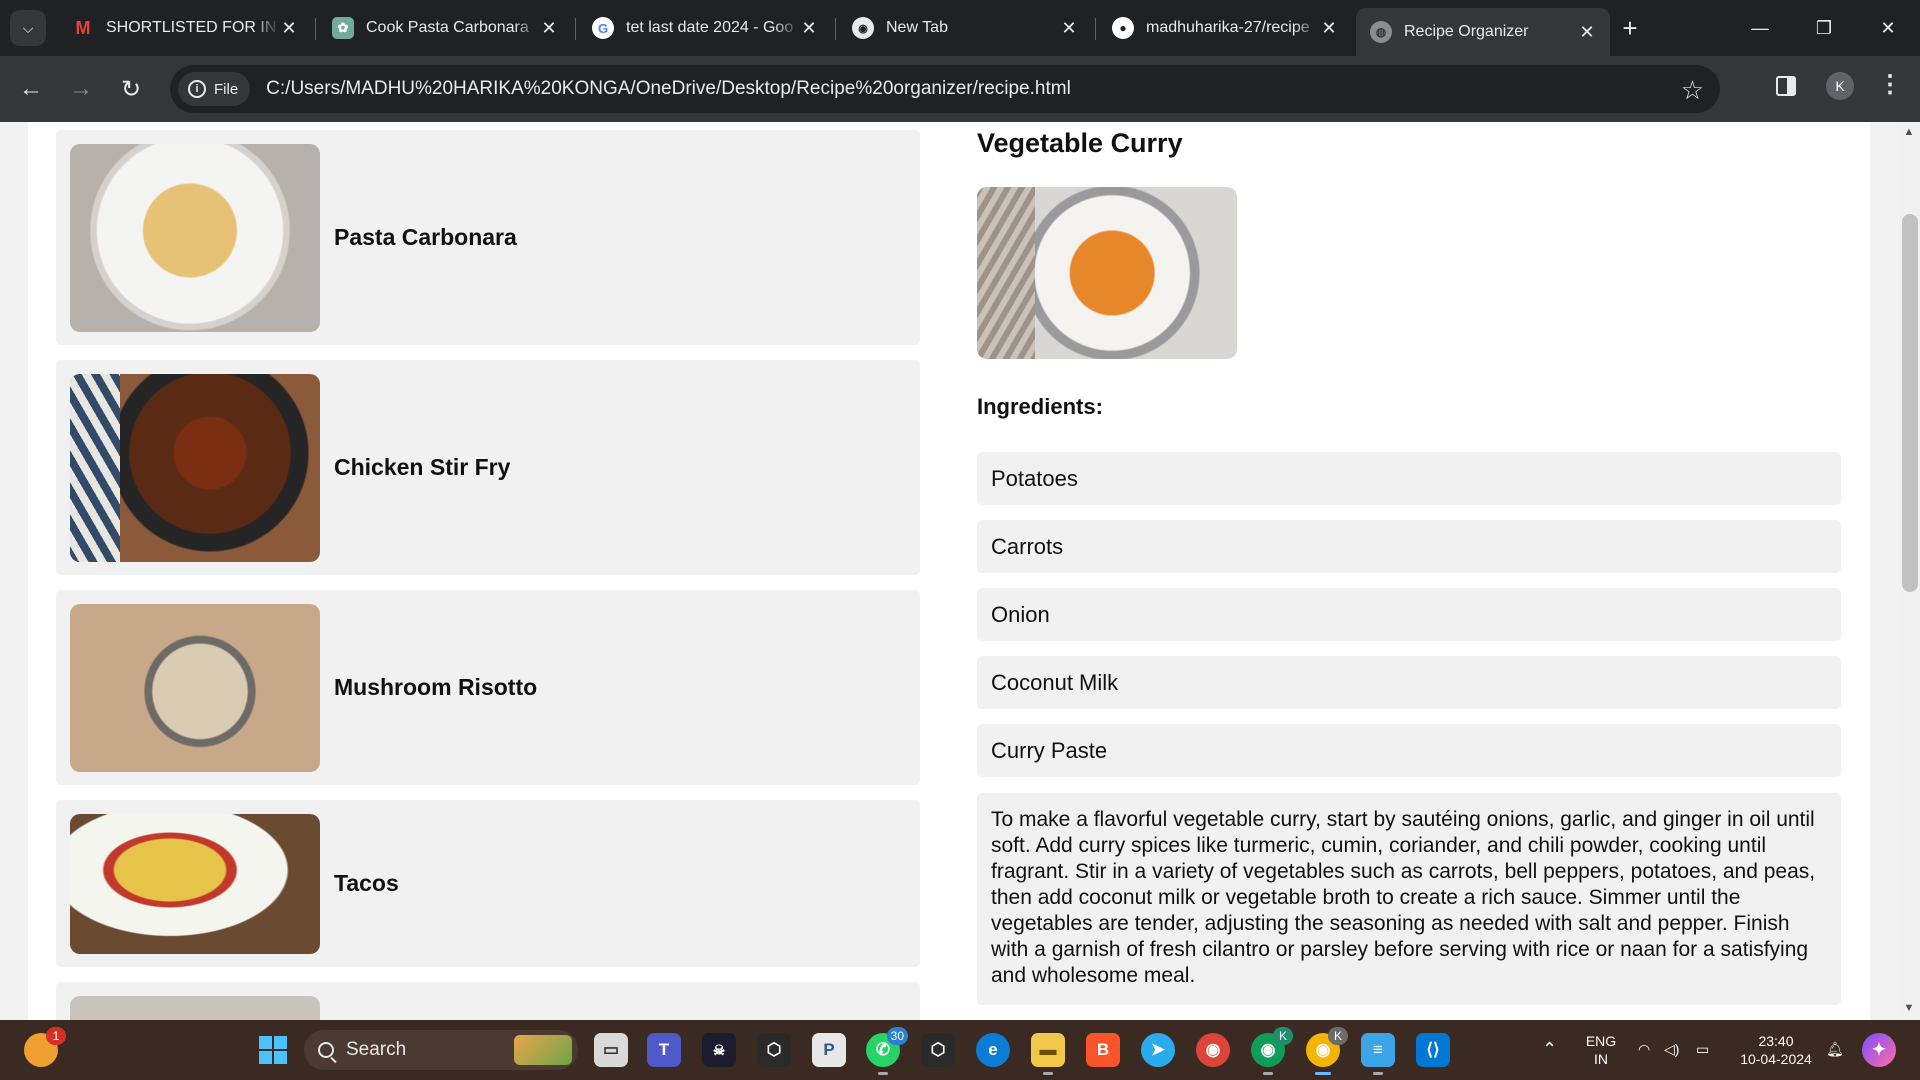 The width and height of the screenshot is (1920, 1080). I want to click on tab-recipe-organizer: ◍ Recipe Organizer ✕, so click(1483, 32).